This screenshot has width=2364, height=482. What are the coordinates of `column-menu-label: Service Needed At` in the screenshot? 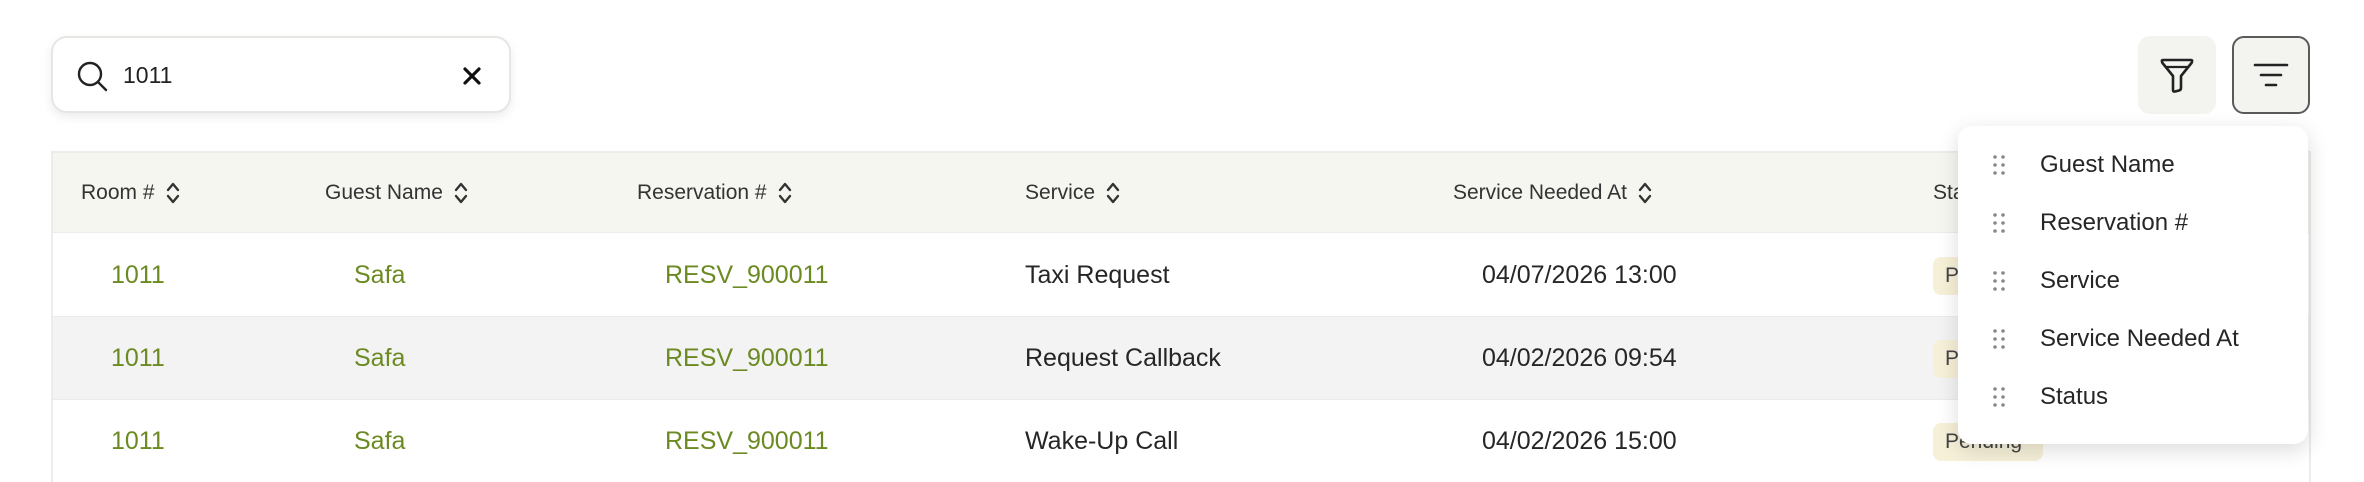 It's located at (2139, 338).